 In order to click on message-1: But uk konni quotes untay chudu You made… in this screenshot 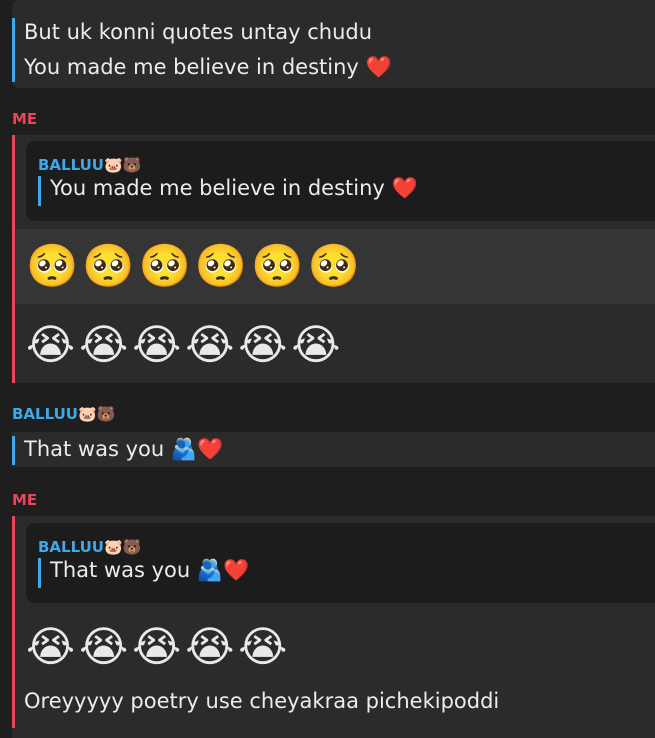, I will do `click(327, 44)`.